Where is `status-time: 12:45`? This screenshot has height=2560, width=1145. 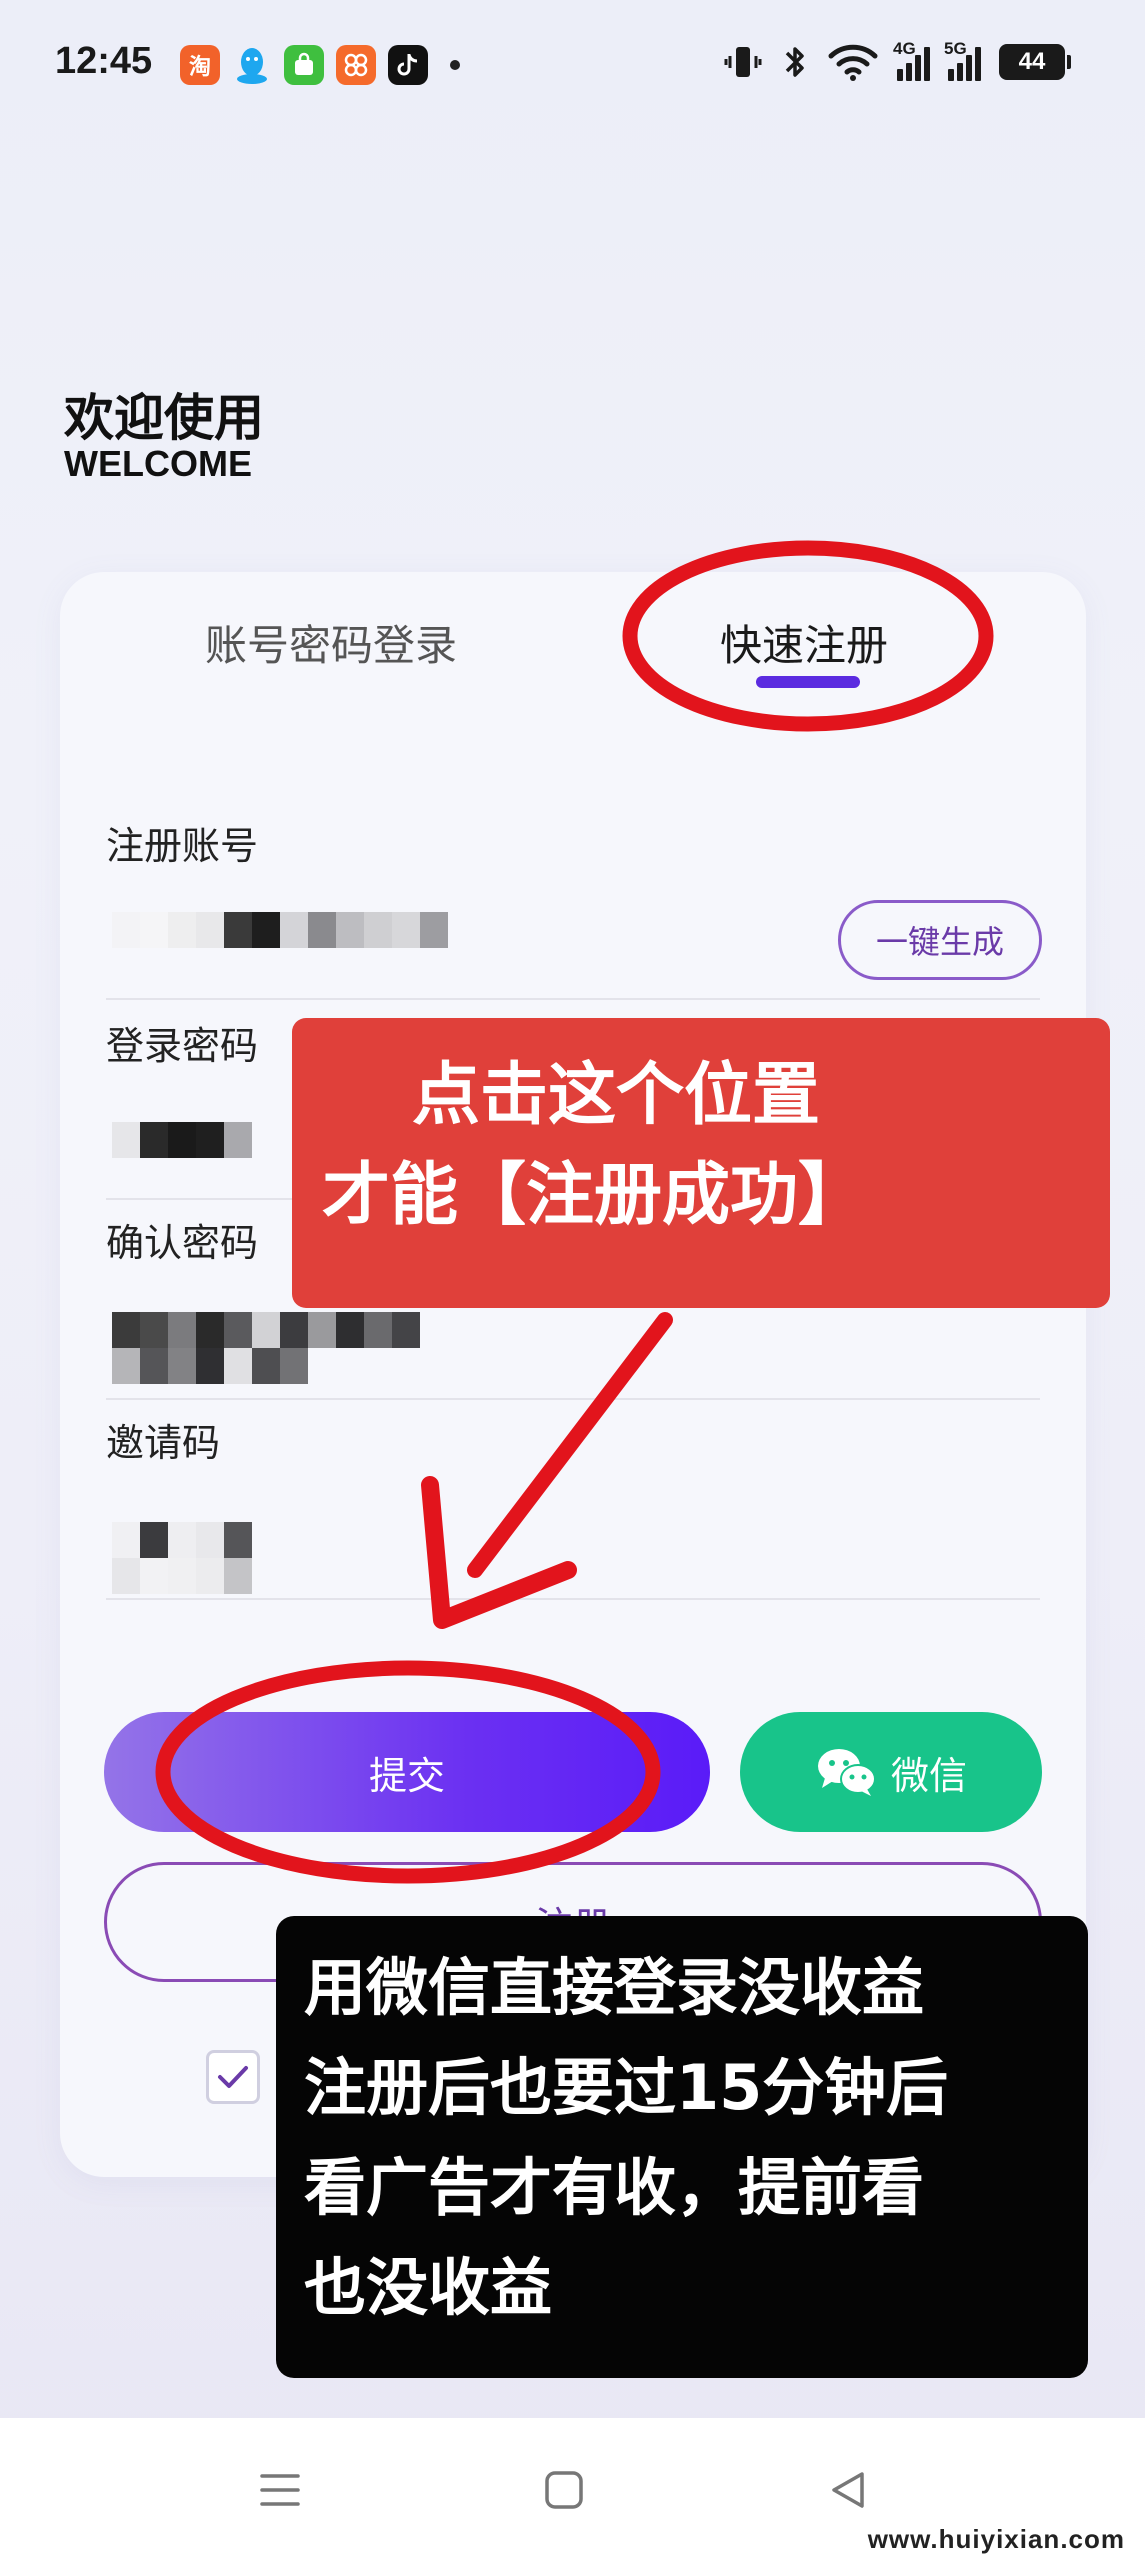 status-time: 12:45 is located at coordinates (104, 61).